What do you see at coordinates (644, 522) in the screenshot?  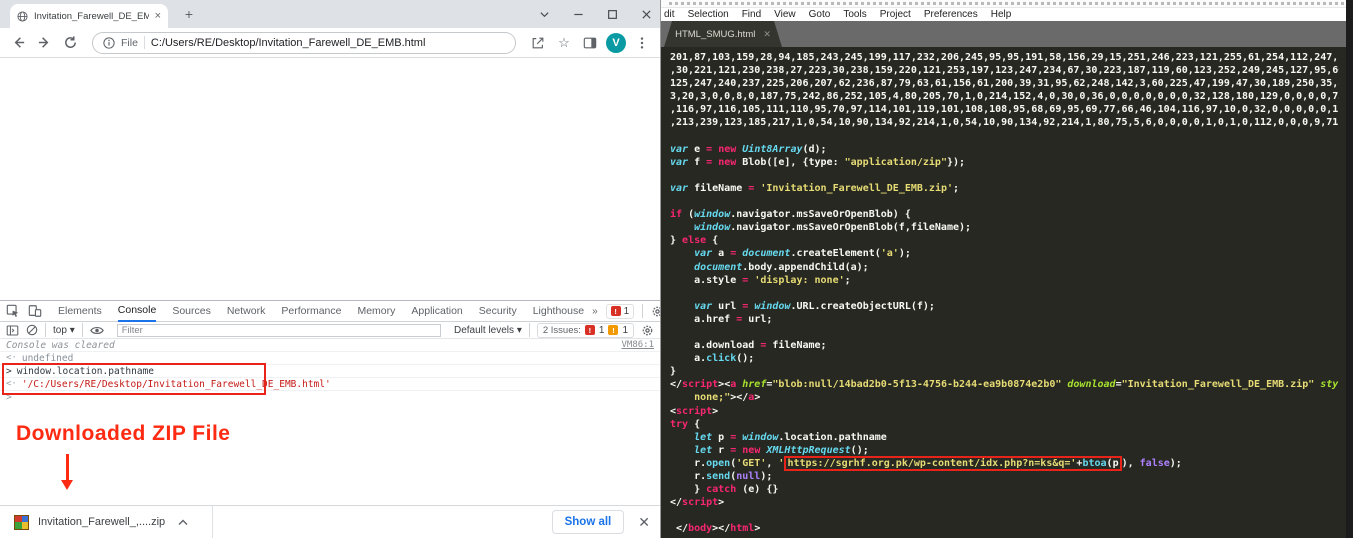 I see `downloads-bar-close-icon: ✕` at bounding box center [644, 522].